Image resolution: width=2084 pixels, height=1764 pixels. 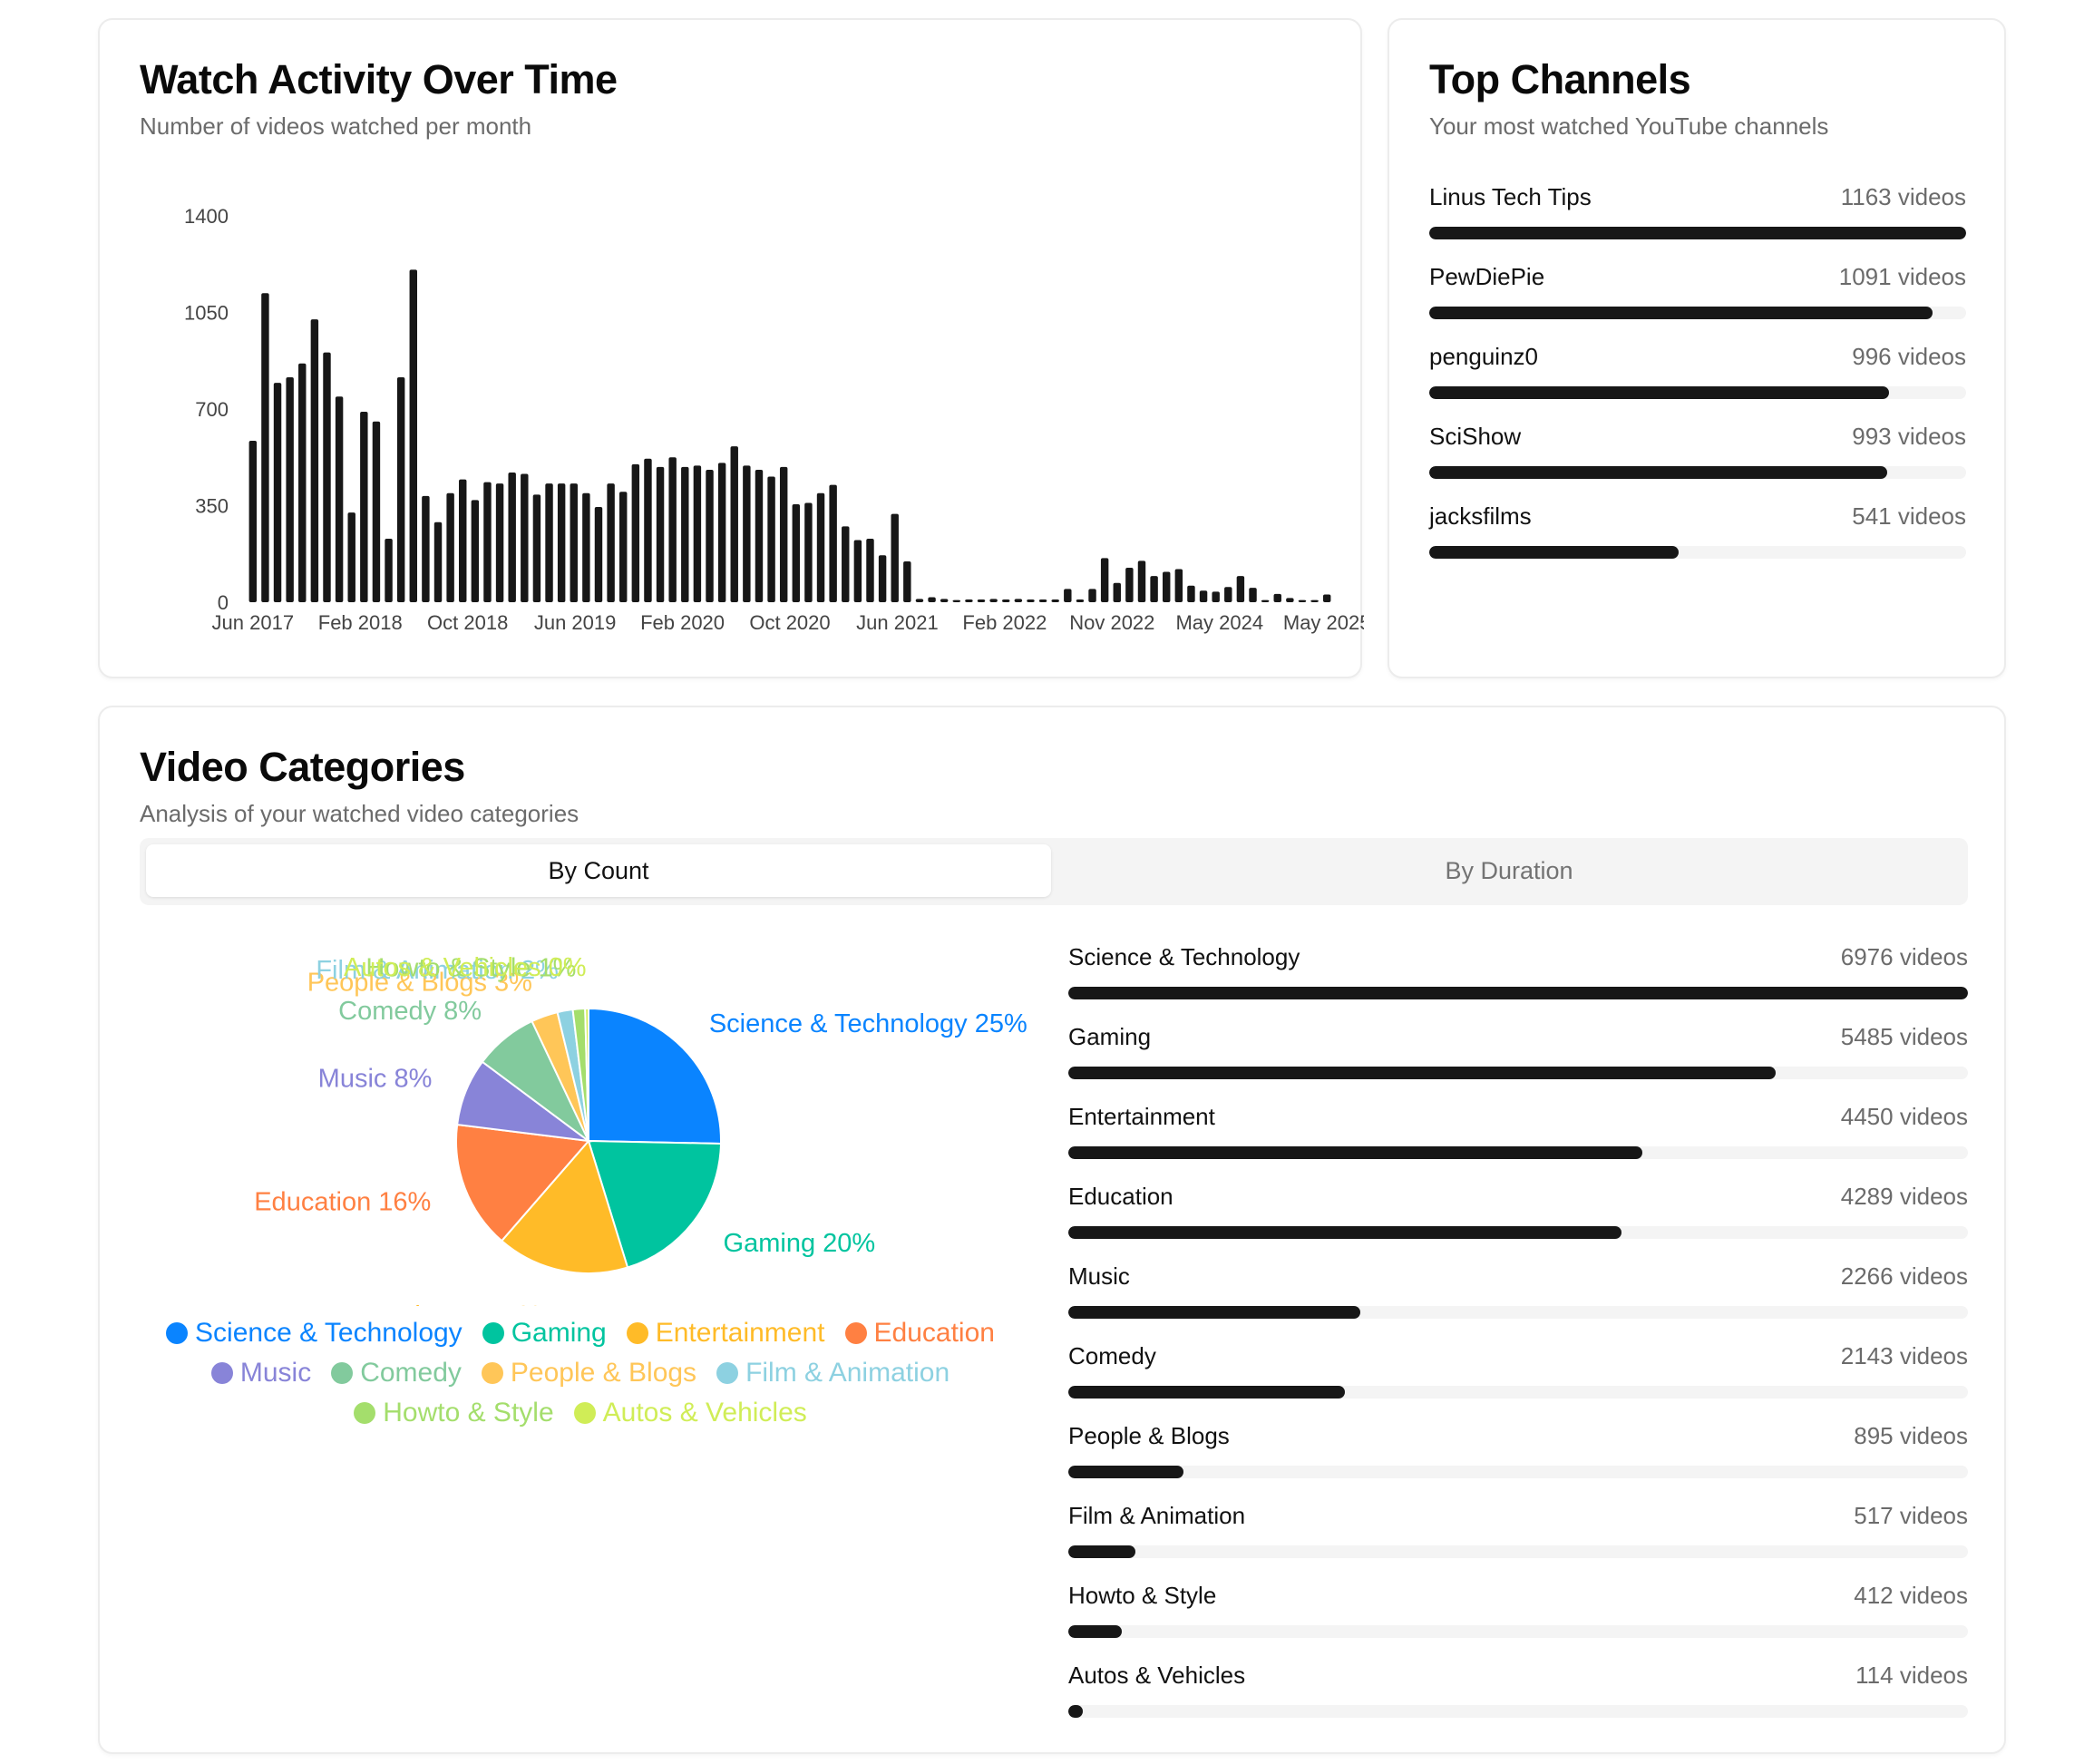 I want to click on legend-item: Autos & Vehicles, so click(x=690, y=1413).